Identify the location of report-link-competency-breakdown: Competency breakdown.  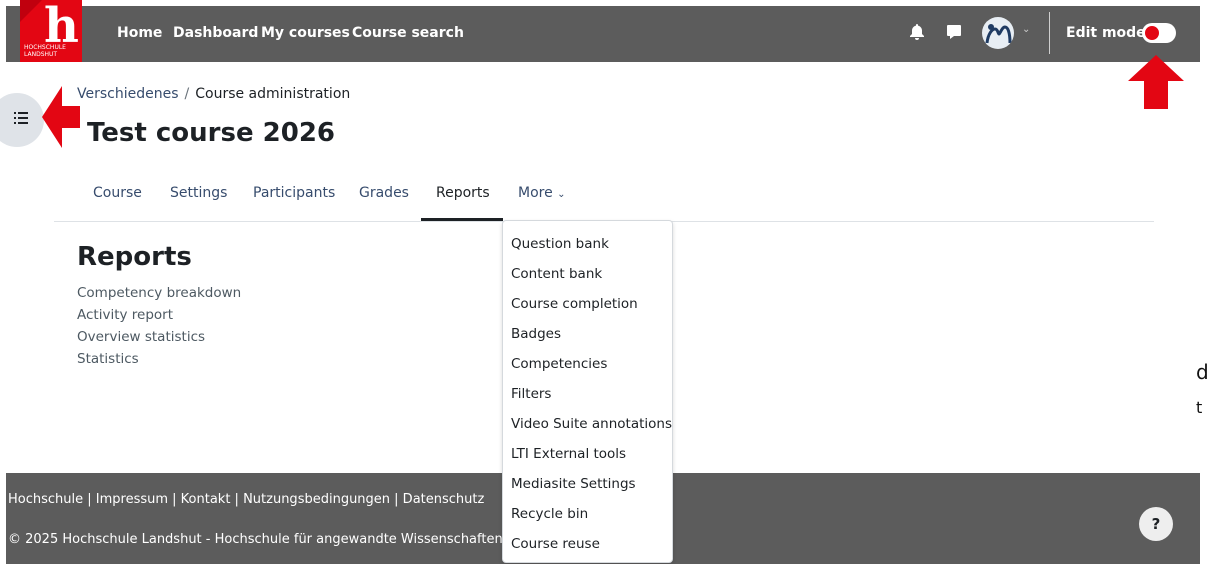
(159, 293).